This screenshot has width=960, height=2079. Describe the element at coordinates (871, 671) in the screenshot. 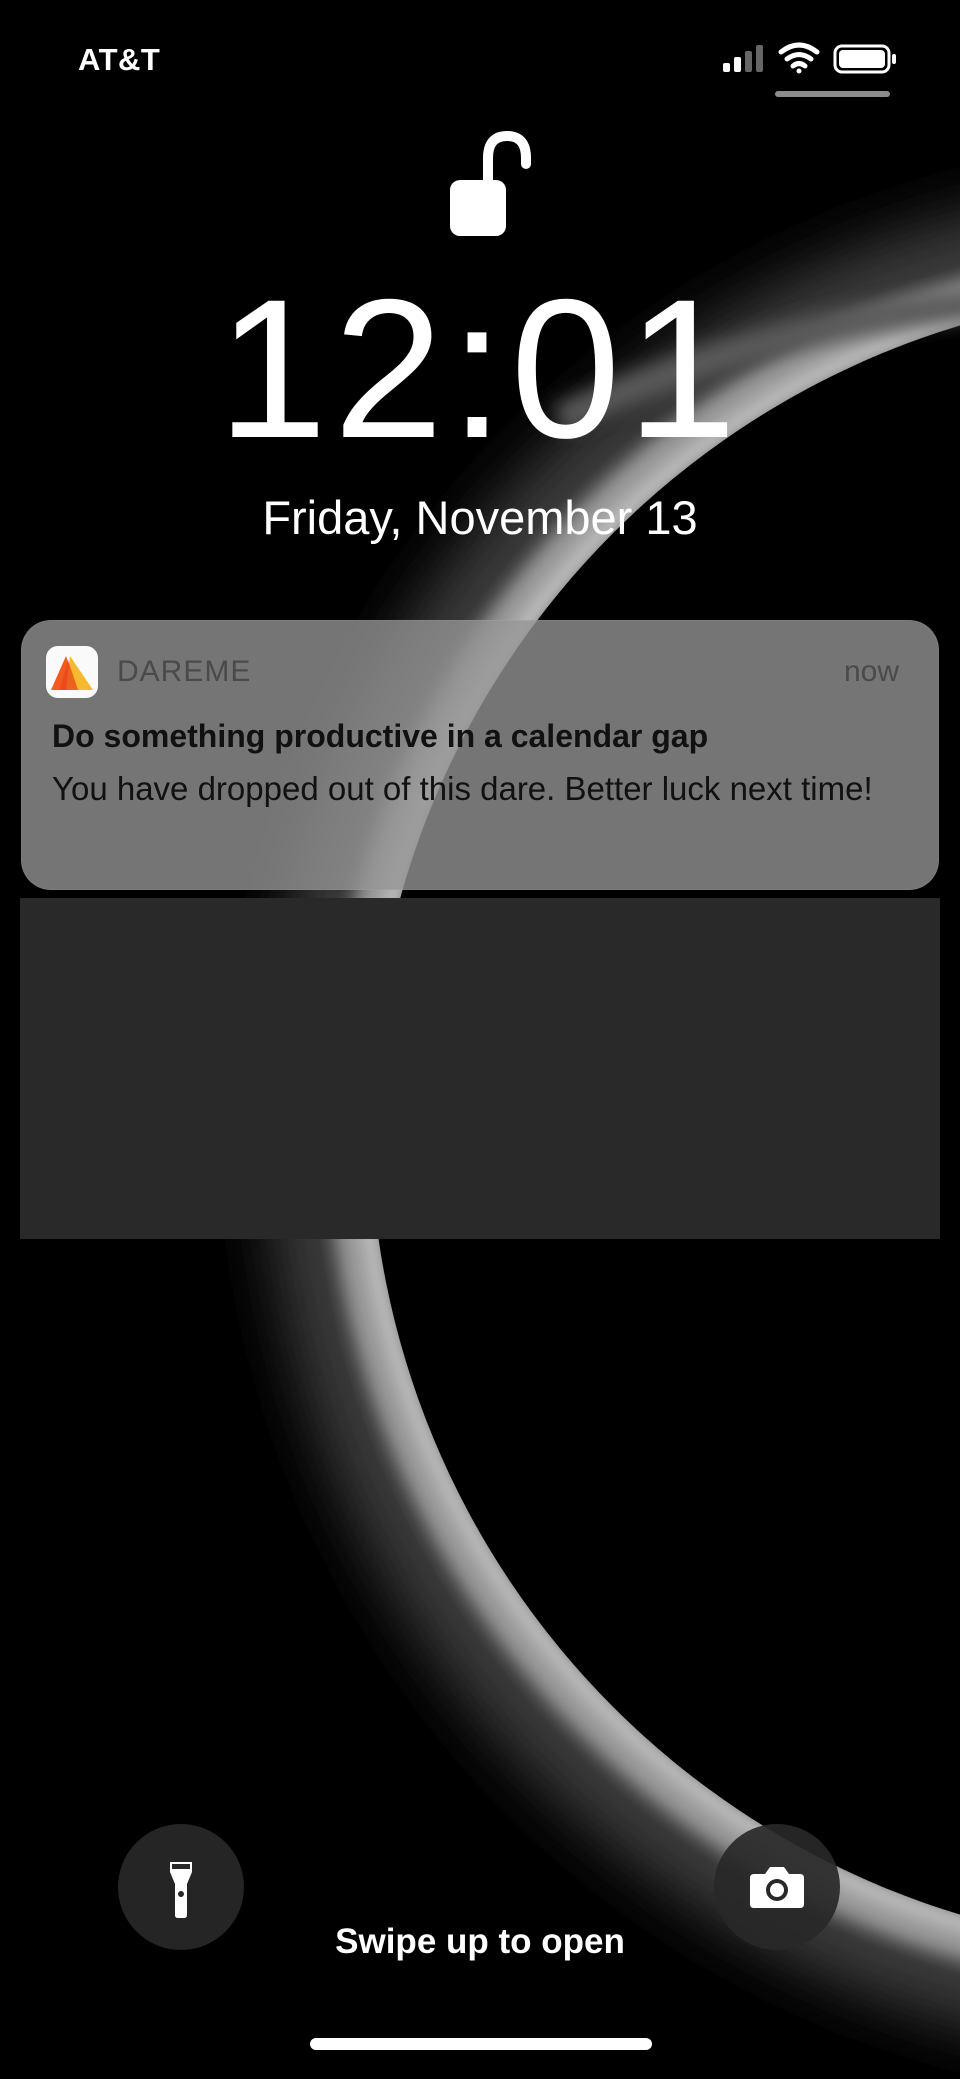

I see `notification-timestamp: now` at that location.